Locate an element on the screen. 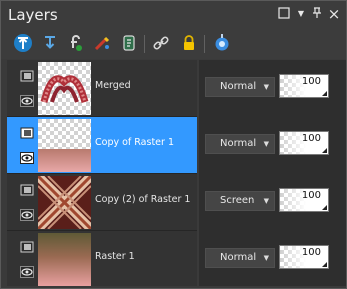 This screenshot has width=347, height=289. layer-row: Copy of Raster 1 is located at coordinates (102, 145).